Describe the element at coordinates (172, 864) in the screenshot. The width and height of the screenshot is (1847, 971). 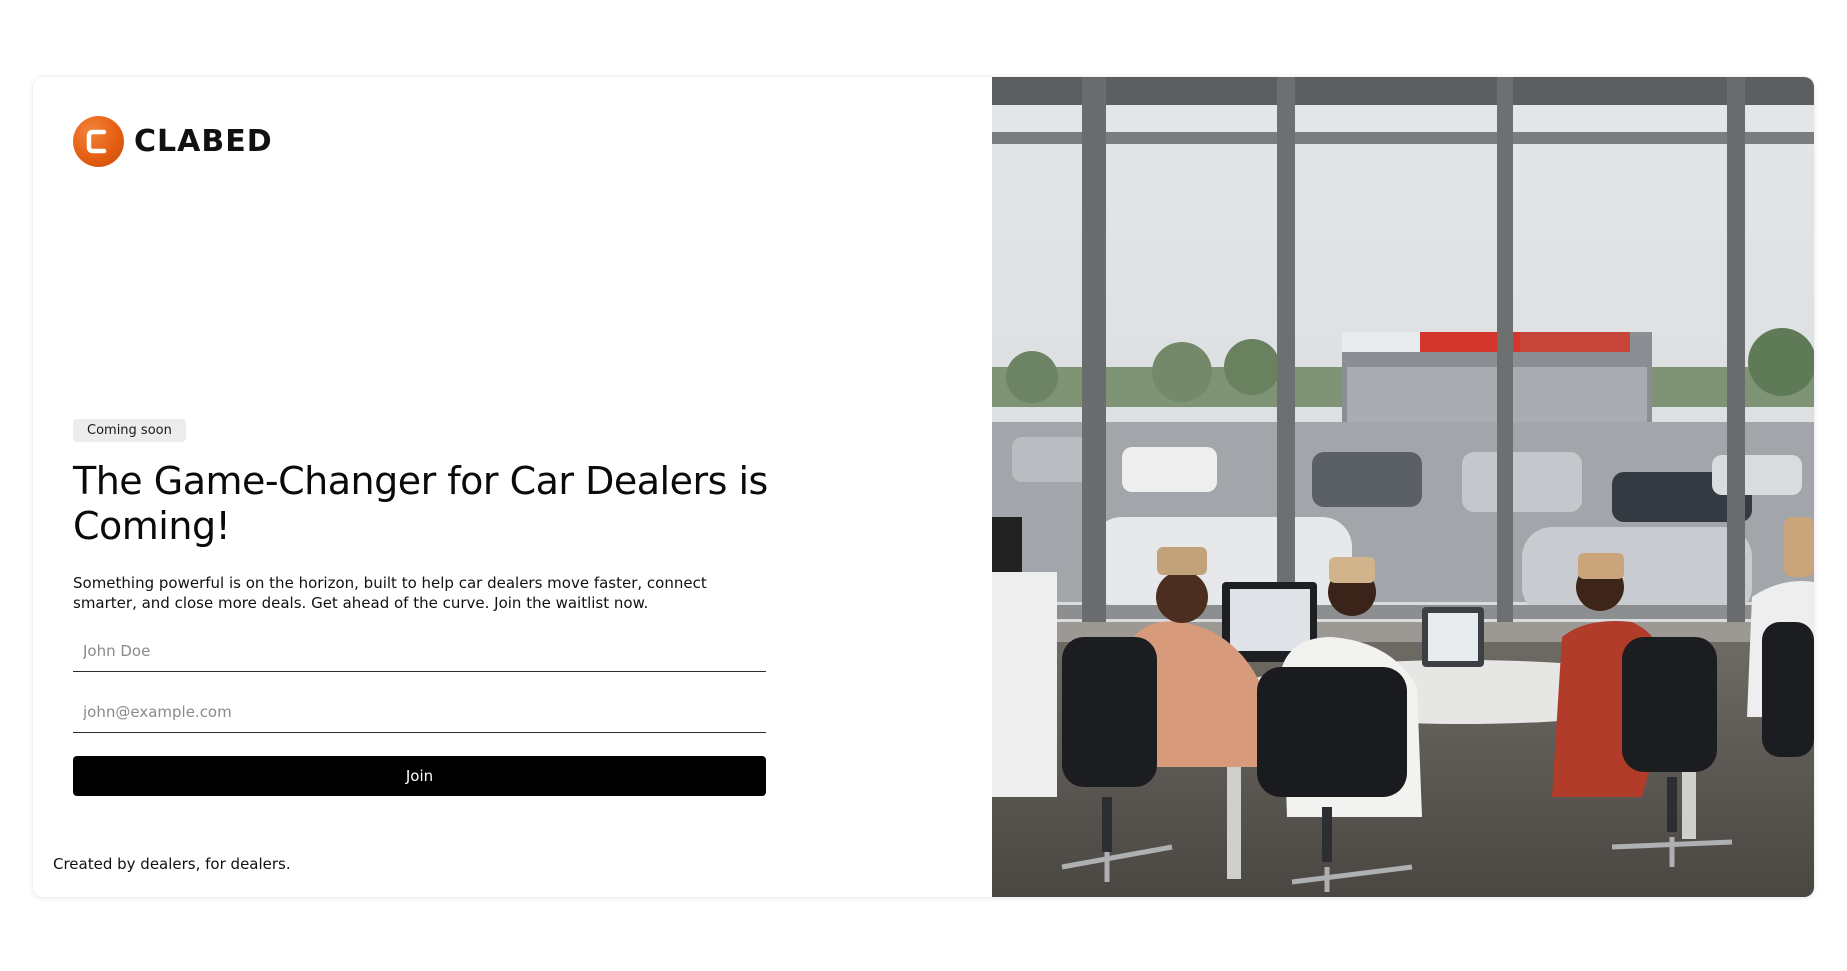
I see `footer-tagline: Created by dealers, for dealers.` at that location.